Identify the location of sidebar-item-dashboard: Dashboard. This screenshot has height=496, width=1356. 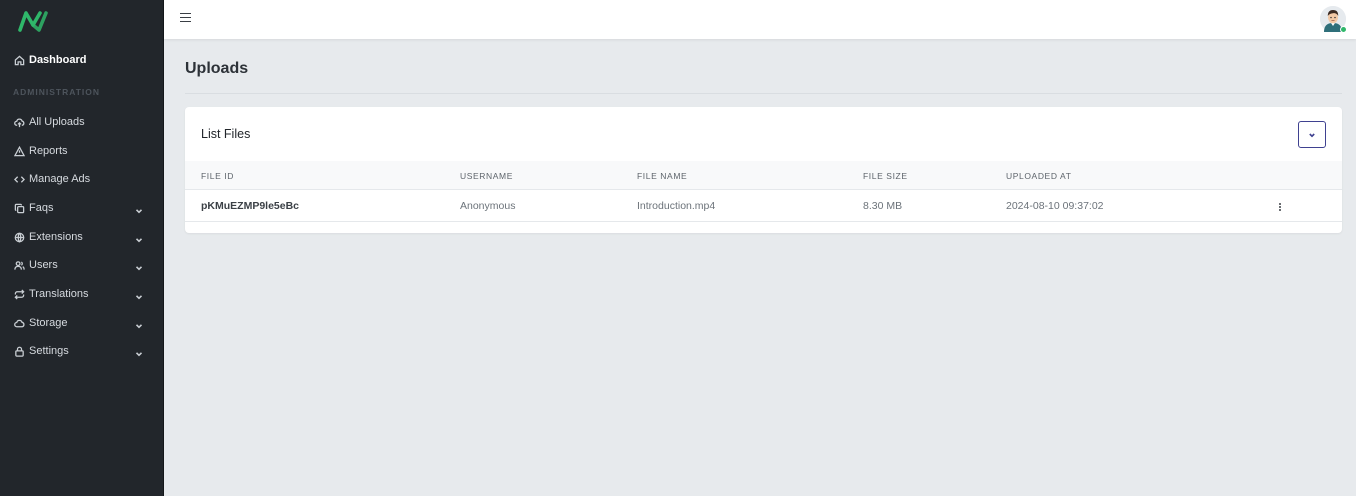
(82, 60).